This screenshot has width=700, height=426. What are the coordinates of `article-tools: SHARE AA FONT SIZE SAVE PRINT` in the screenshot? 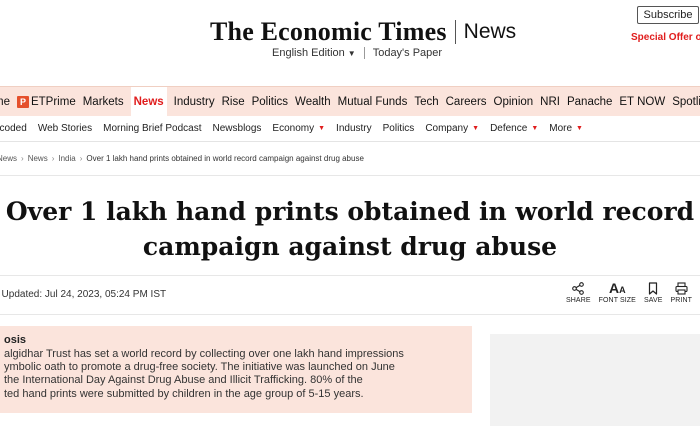 It's located at (633, 292).